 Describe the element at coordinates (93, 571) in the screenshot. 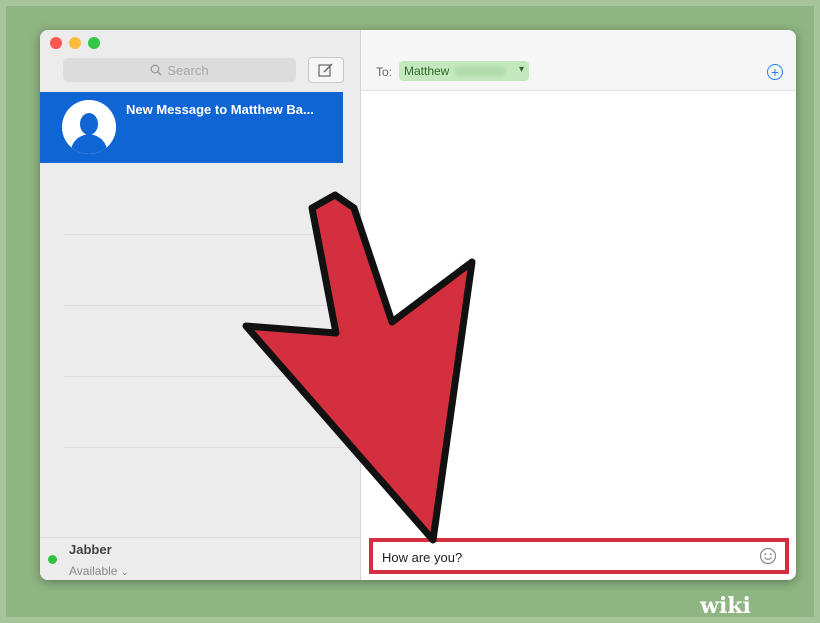

I see `availability-label: Available` at that location.